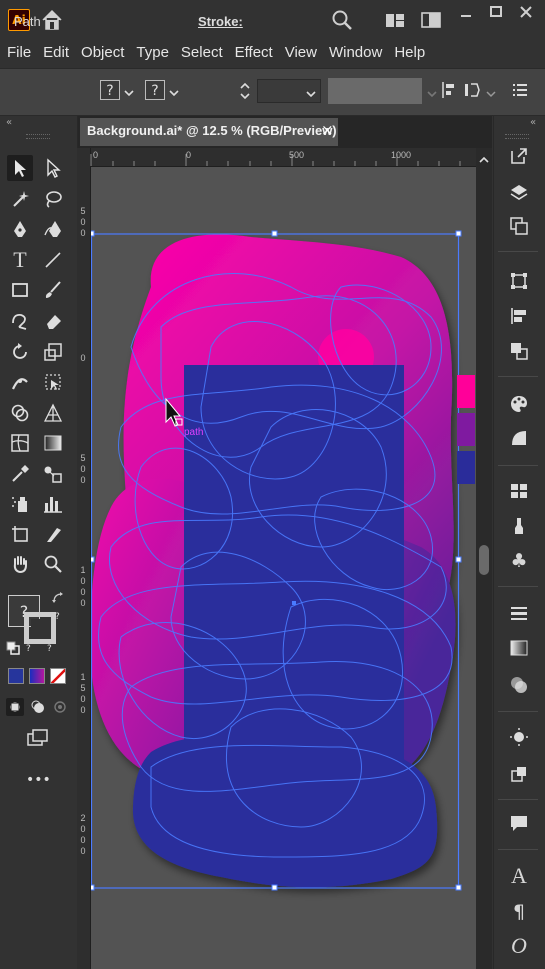 This screenshot has height=969, width=545. I want to click on stroke-swatch: ?, so click(155, 90).